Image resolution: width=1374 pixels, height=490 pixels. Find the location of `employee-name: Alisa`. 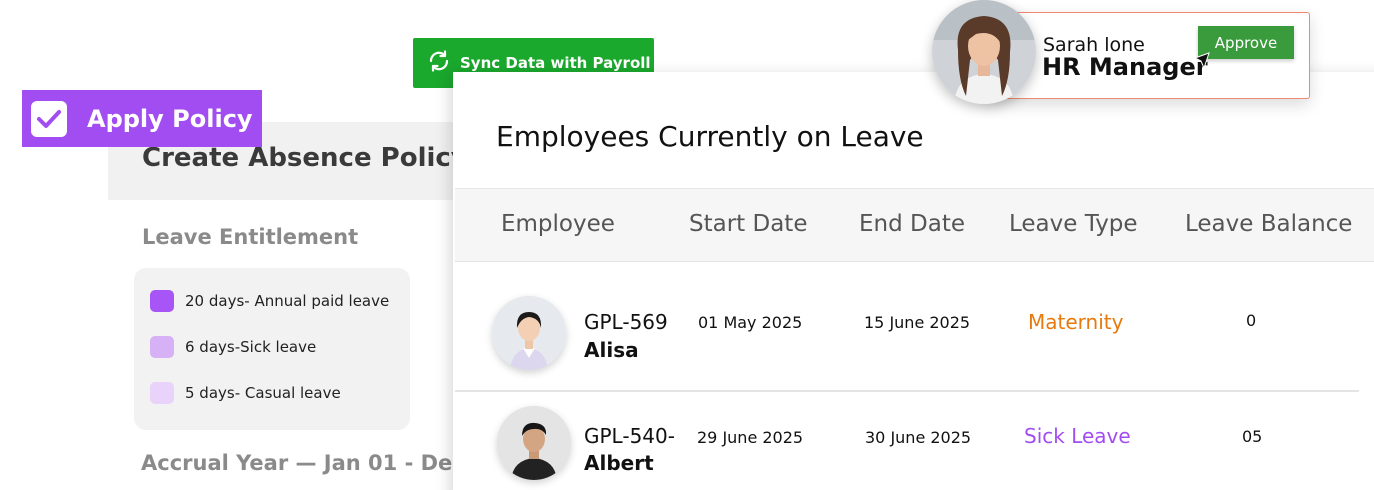

employee-name: Alisa is located at coordinates (611, 350).